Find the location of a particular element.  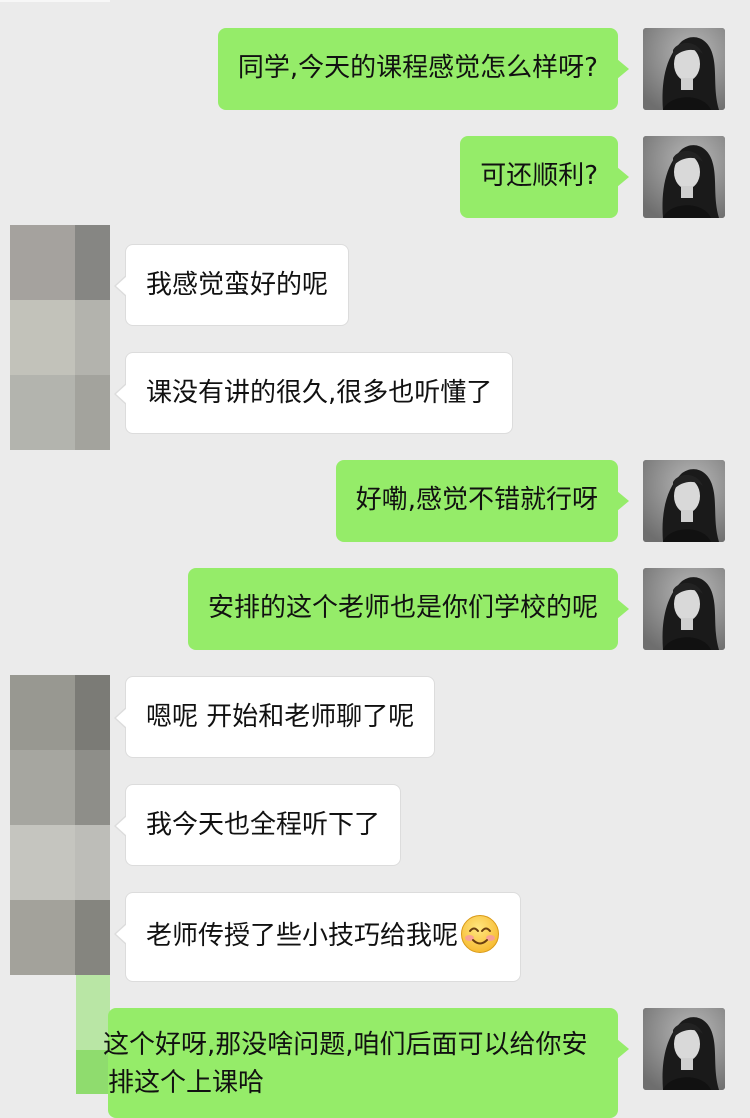

message-bubble-outgoing: 安排的这个老师也是你们学校的呢 is located at coordinates (408, 609).